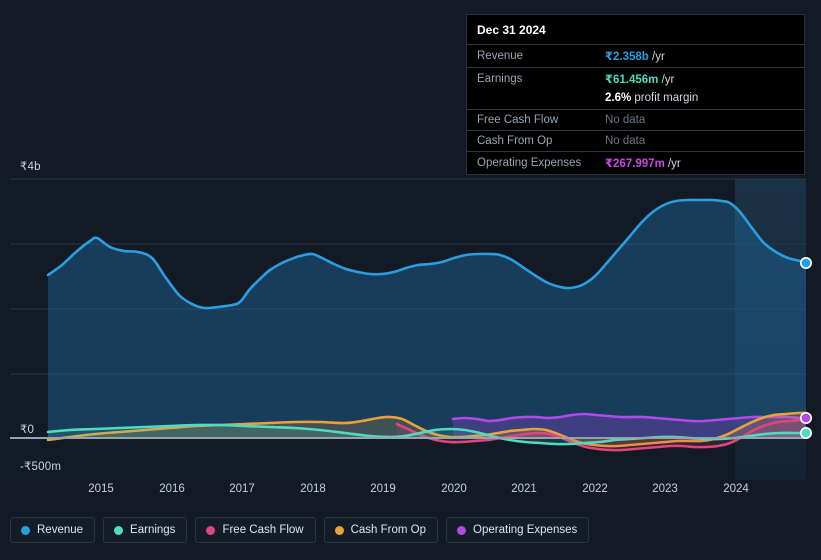 The width and height of the screenshot is (821, 560). What do you see at coordinates (153, 530) in the screenshot?
I see `legend-item-label: Earnings` at bounding box center [153, 530].